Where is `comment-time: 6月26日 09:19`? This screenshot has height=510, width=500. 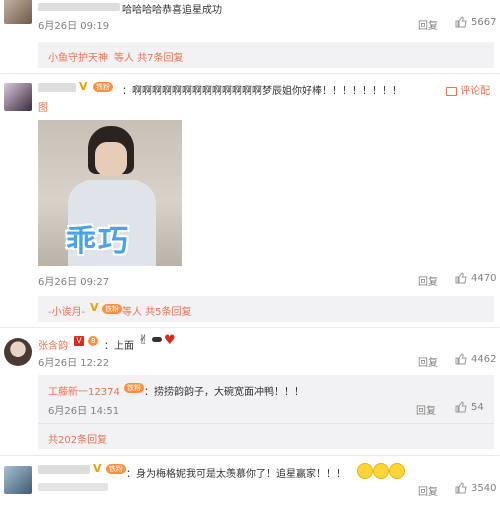
comment-time: 6月26日 09:19 is located at coordinates (74, 26).